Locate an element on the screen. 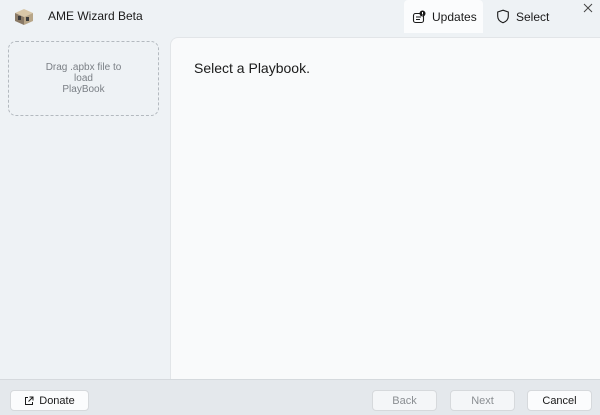  close-button is located at coordinates (588, 8).